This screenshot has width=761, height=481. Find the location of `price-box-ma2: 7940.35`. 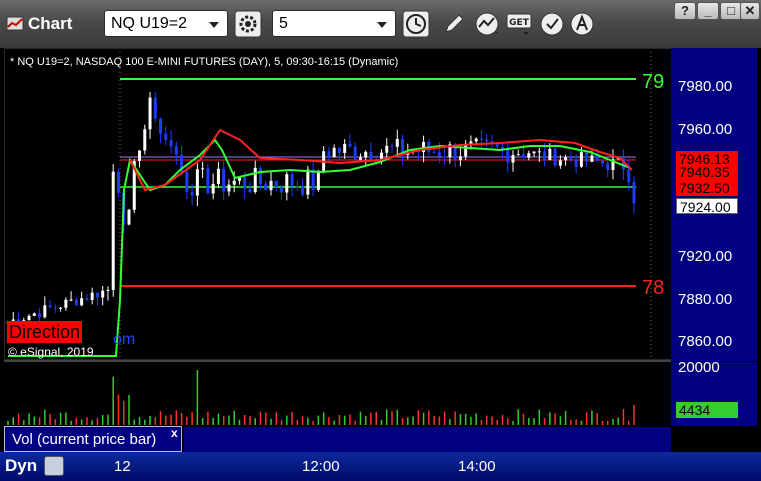

price-box-ma2: 7940.35 is located at coordinates (707, 172).